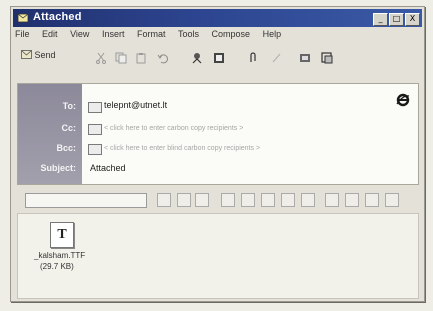 The image size is (433, 311). I want to click on font-size-select, so click(184, 200).